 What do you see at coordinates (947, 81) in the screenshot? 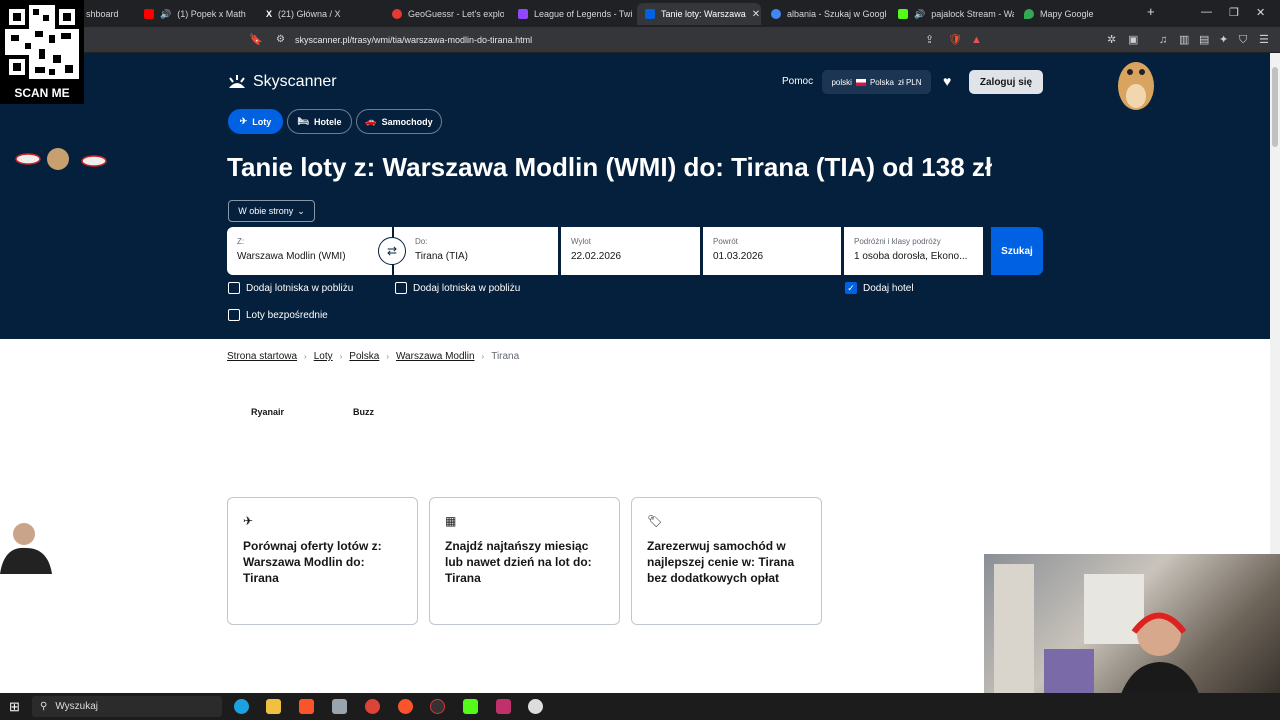
I see `favorites-heart-icon: ♥` at bounding box center [947, 81].